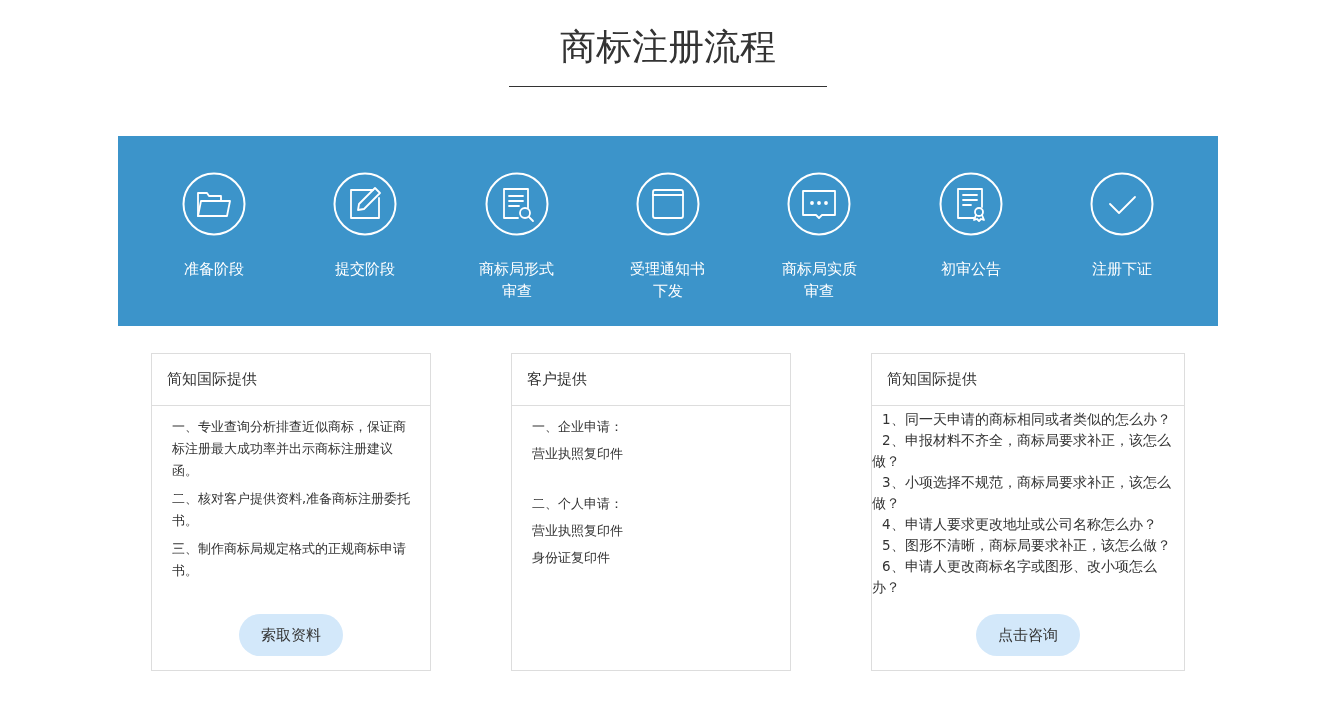 The image size is (1336, 704). Describe the element at coordinates (651, 380) in the screenshot. I see `card-title: 客户提供` at that location.